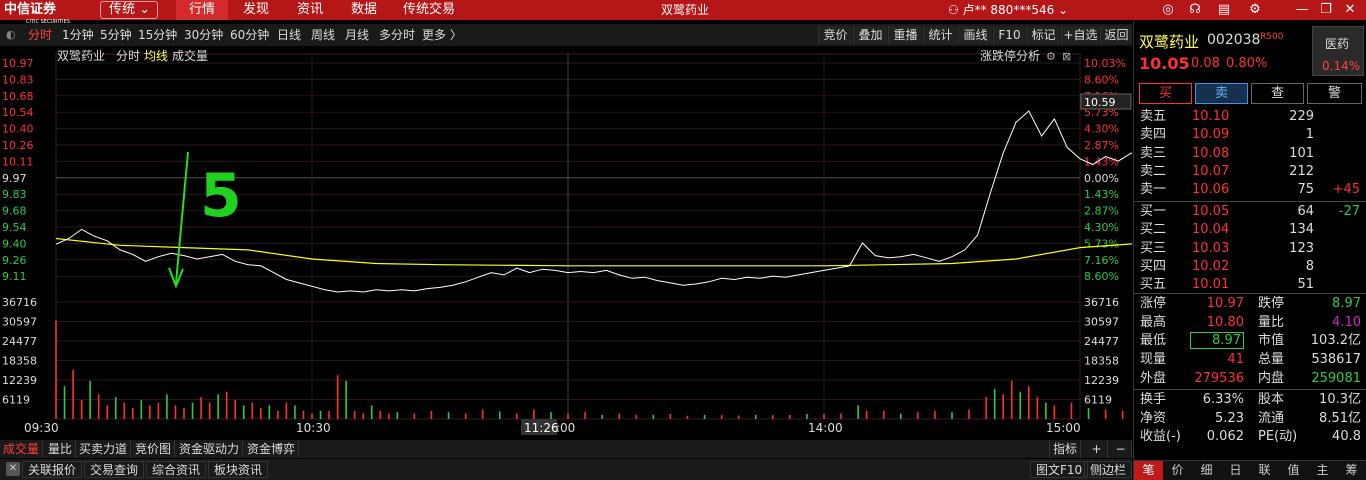 This screenshot has width=1366, height=480. What do you see at coordinates (1301, 230) in the screenshot?
I see `bid-volume: 134` at bounding box center [1301, 230].